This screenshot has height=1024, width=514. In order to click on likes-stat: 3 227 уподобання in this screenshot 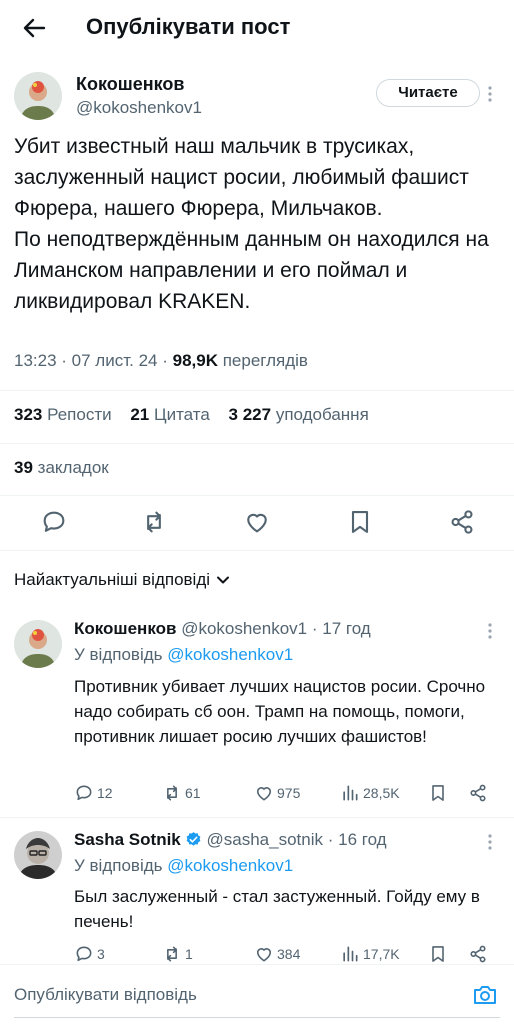, I will do `click(299, 414)`.